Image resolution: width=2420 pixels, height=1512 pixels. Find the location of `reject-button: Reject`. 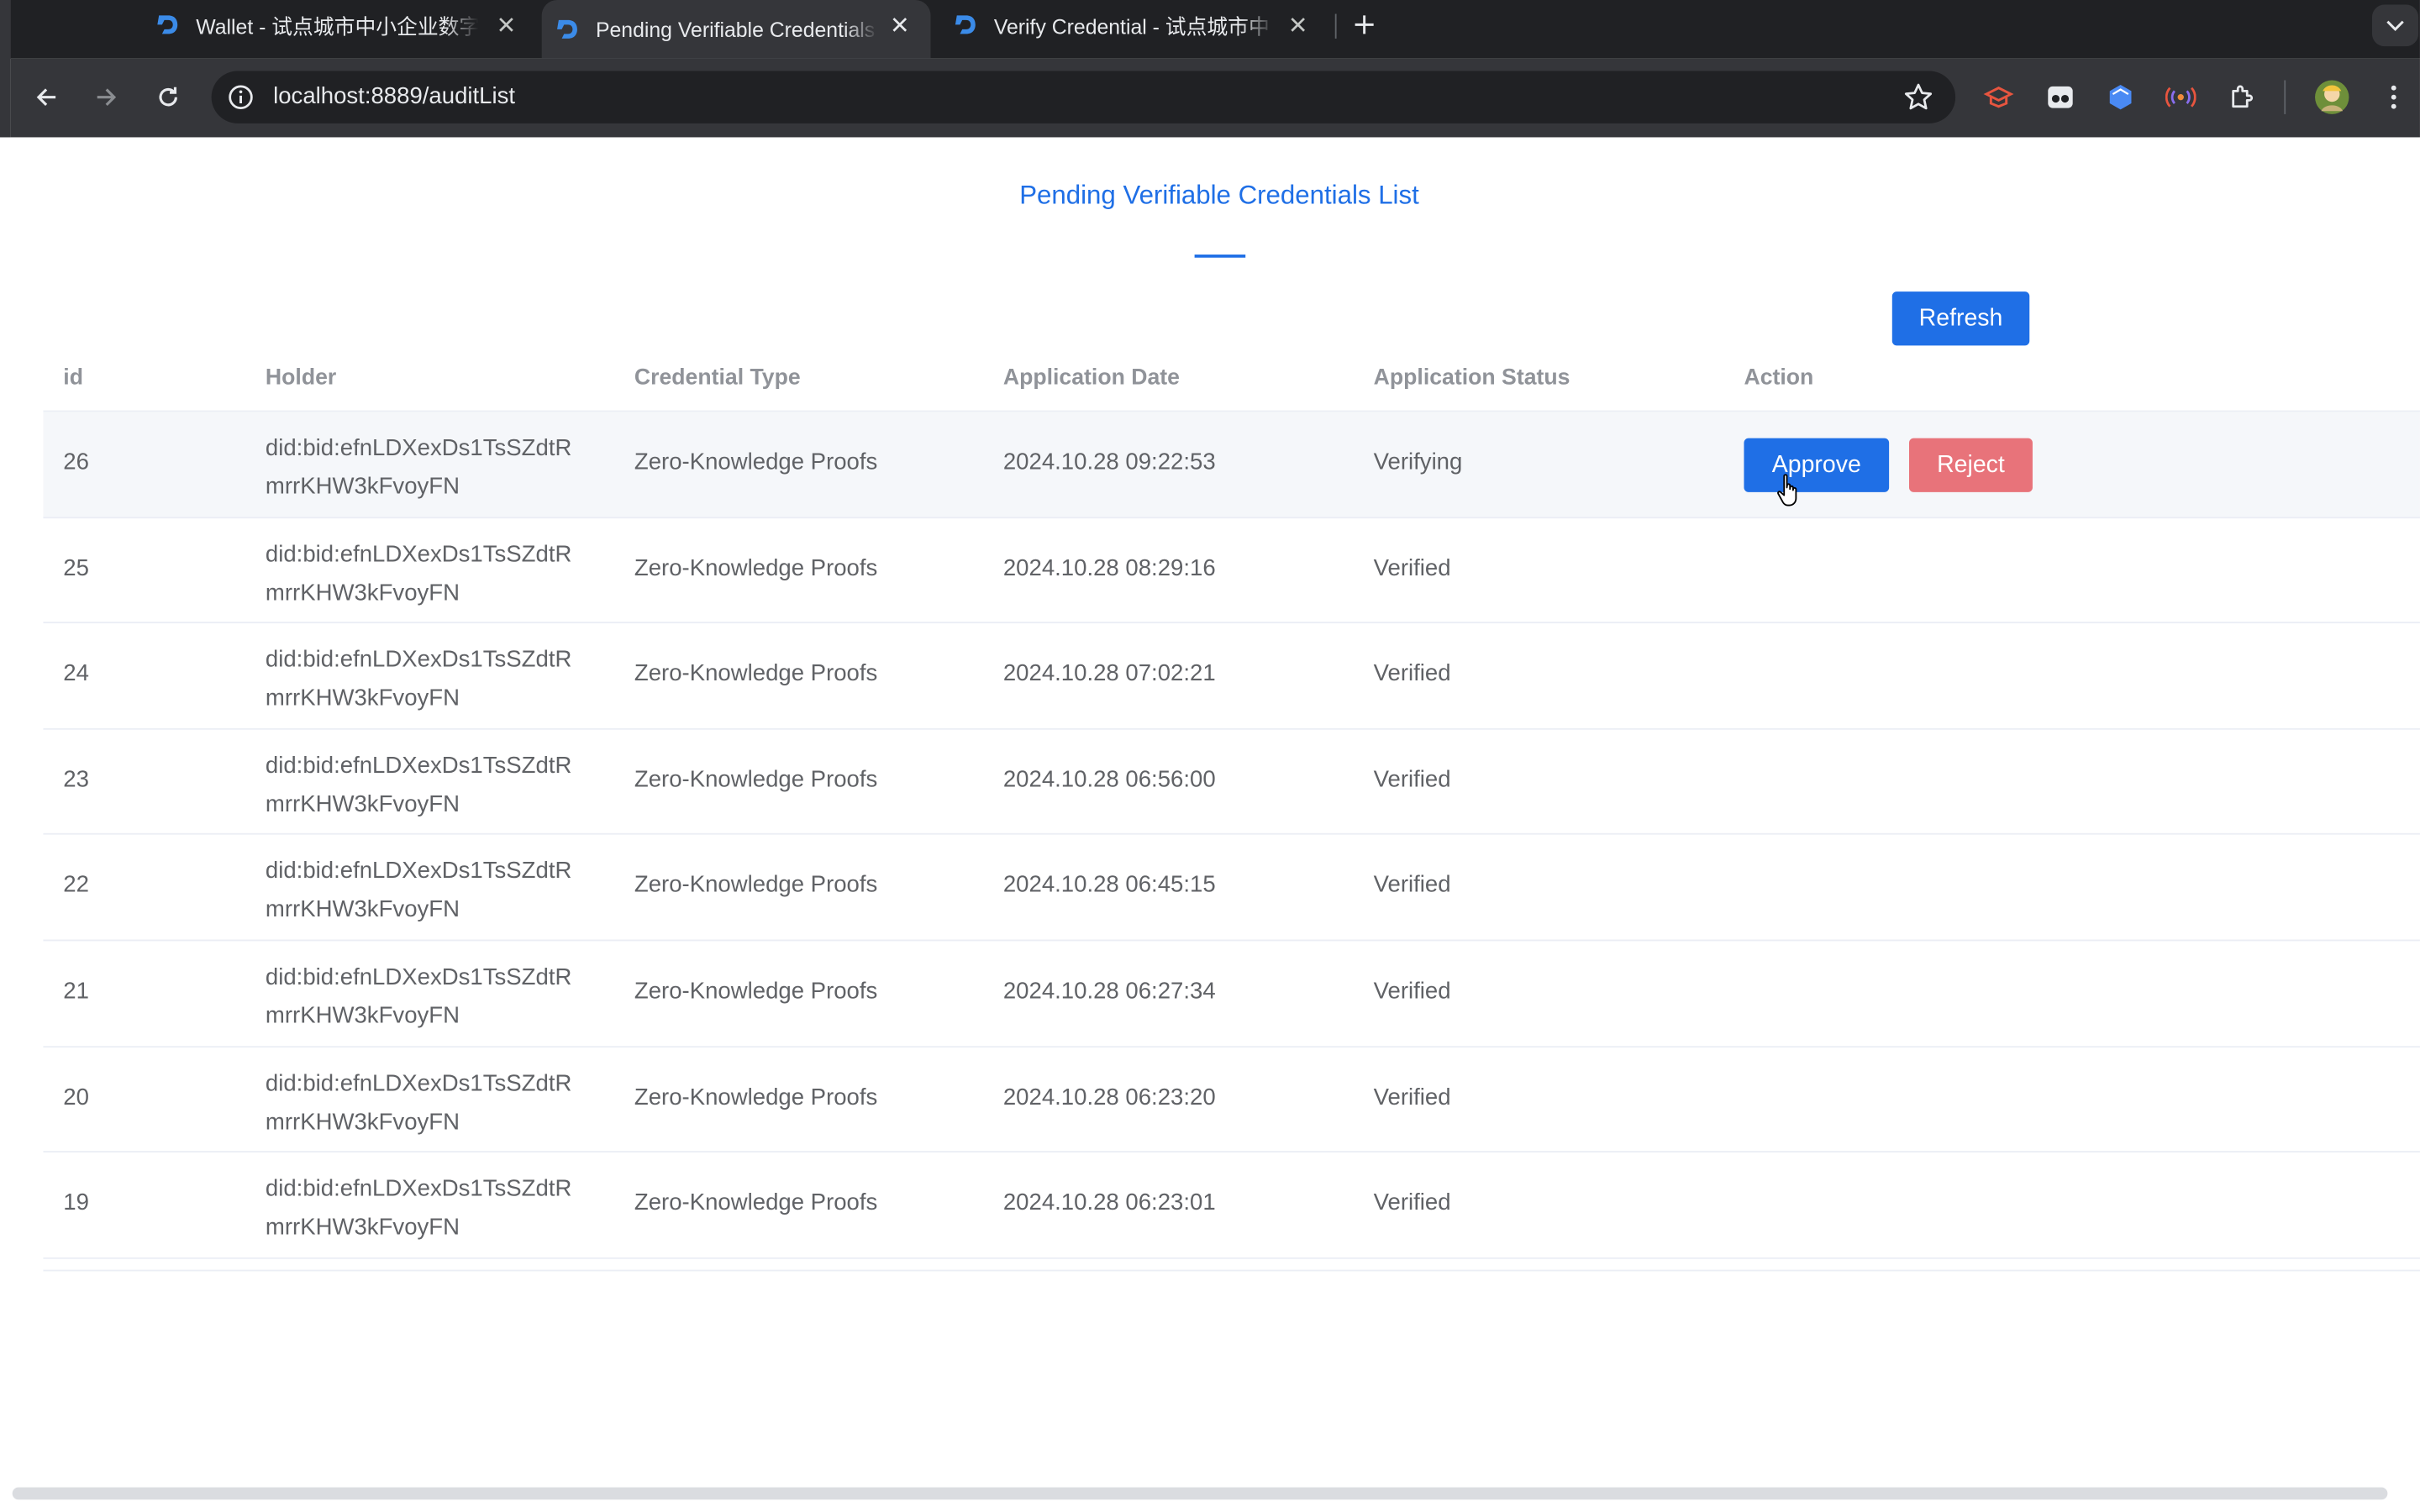

reject-button: Reject is located at coordinates (1971, 465).